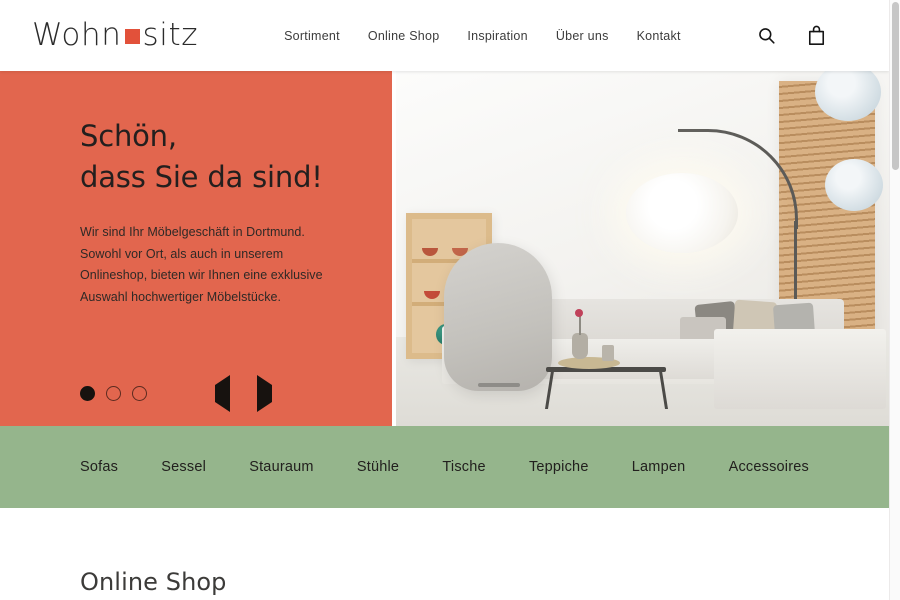  I want to click on section-title: Online Shop, so click(153, 582).